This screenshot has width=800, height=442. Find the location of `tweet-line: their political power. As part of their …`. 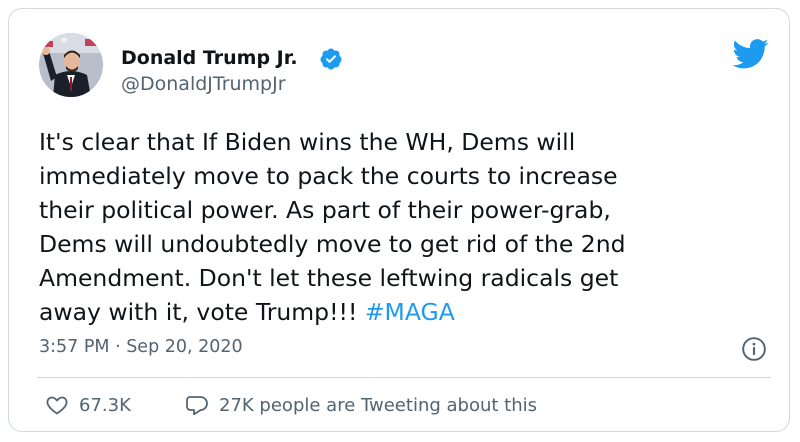

tweet-line: their political power. As part of their … is located at coordinates (325, 210).